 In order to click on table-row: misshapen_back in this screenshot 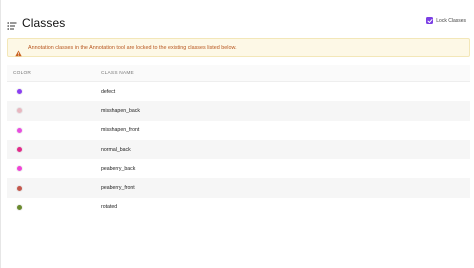, I will do `click(238, 111)`.